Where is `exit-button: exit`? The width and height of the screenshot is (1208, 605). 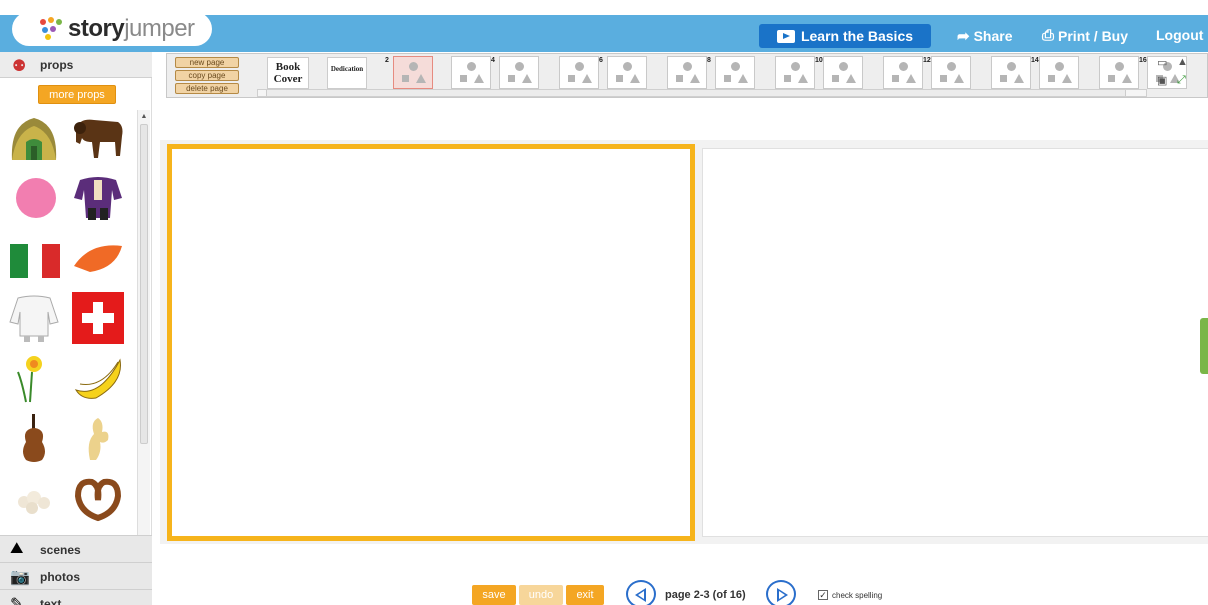 exit-button: exit is located at coordinates (585, 595).